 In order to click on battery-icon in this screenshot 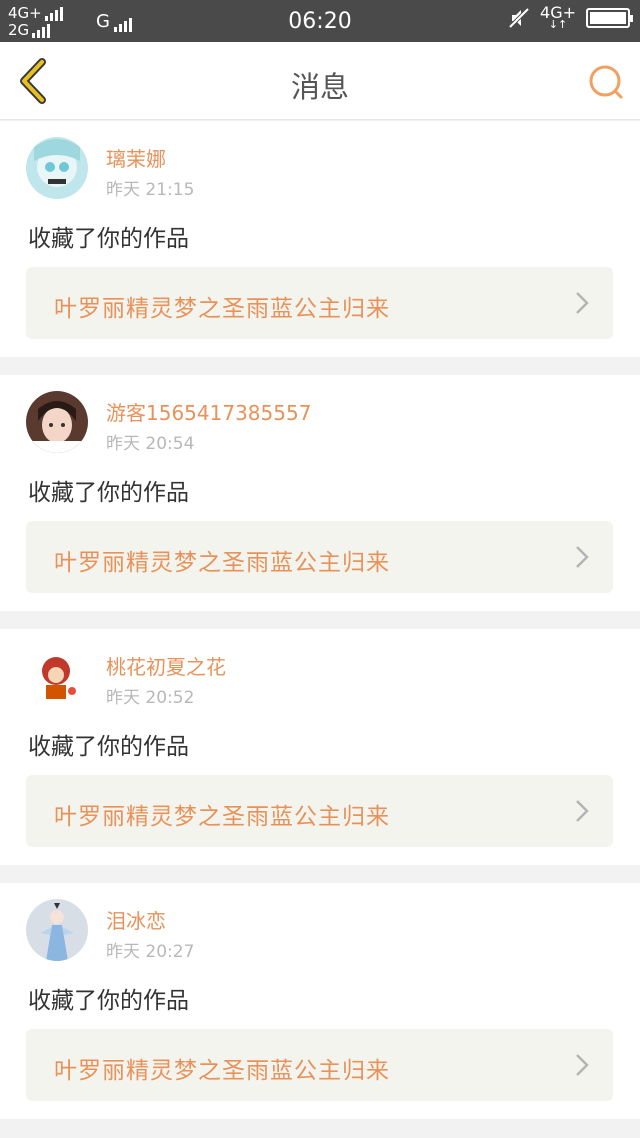, I will do `click(609, 17)`.